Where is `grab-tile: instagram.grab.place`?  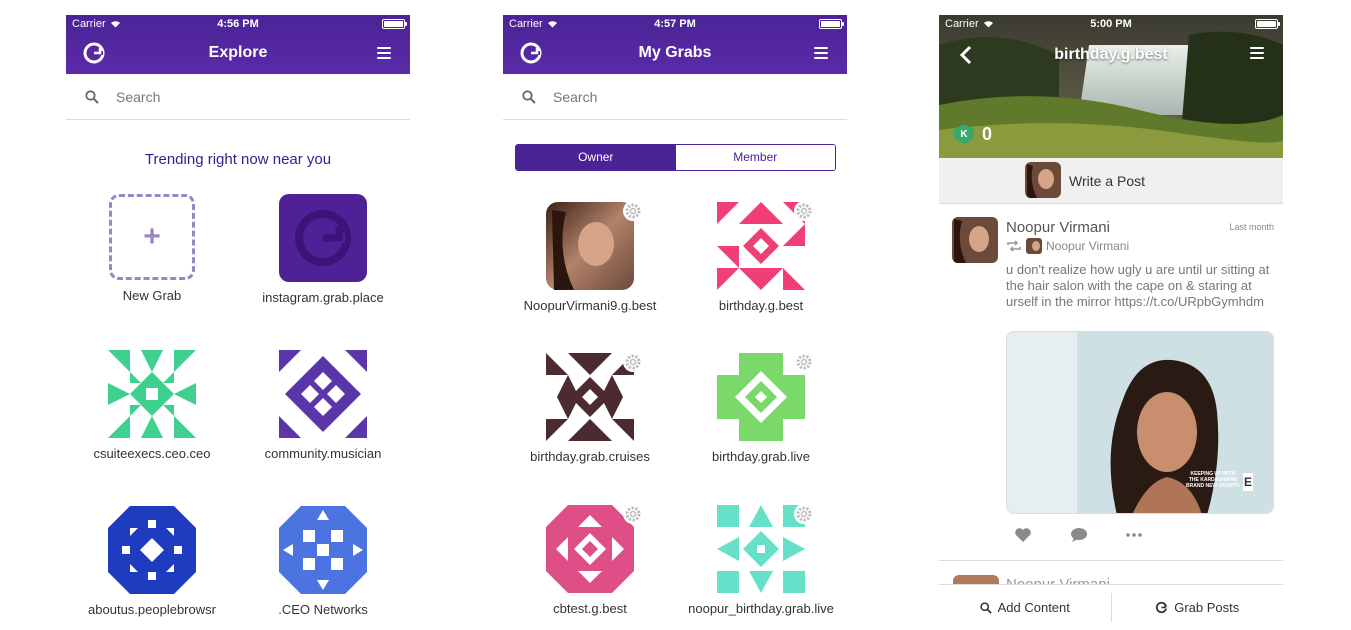 grab-tile: instagram.grab.place is located at coordinates (323, 249).